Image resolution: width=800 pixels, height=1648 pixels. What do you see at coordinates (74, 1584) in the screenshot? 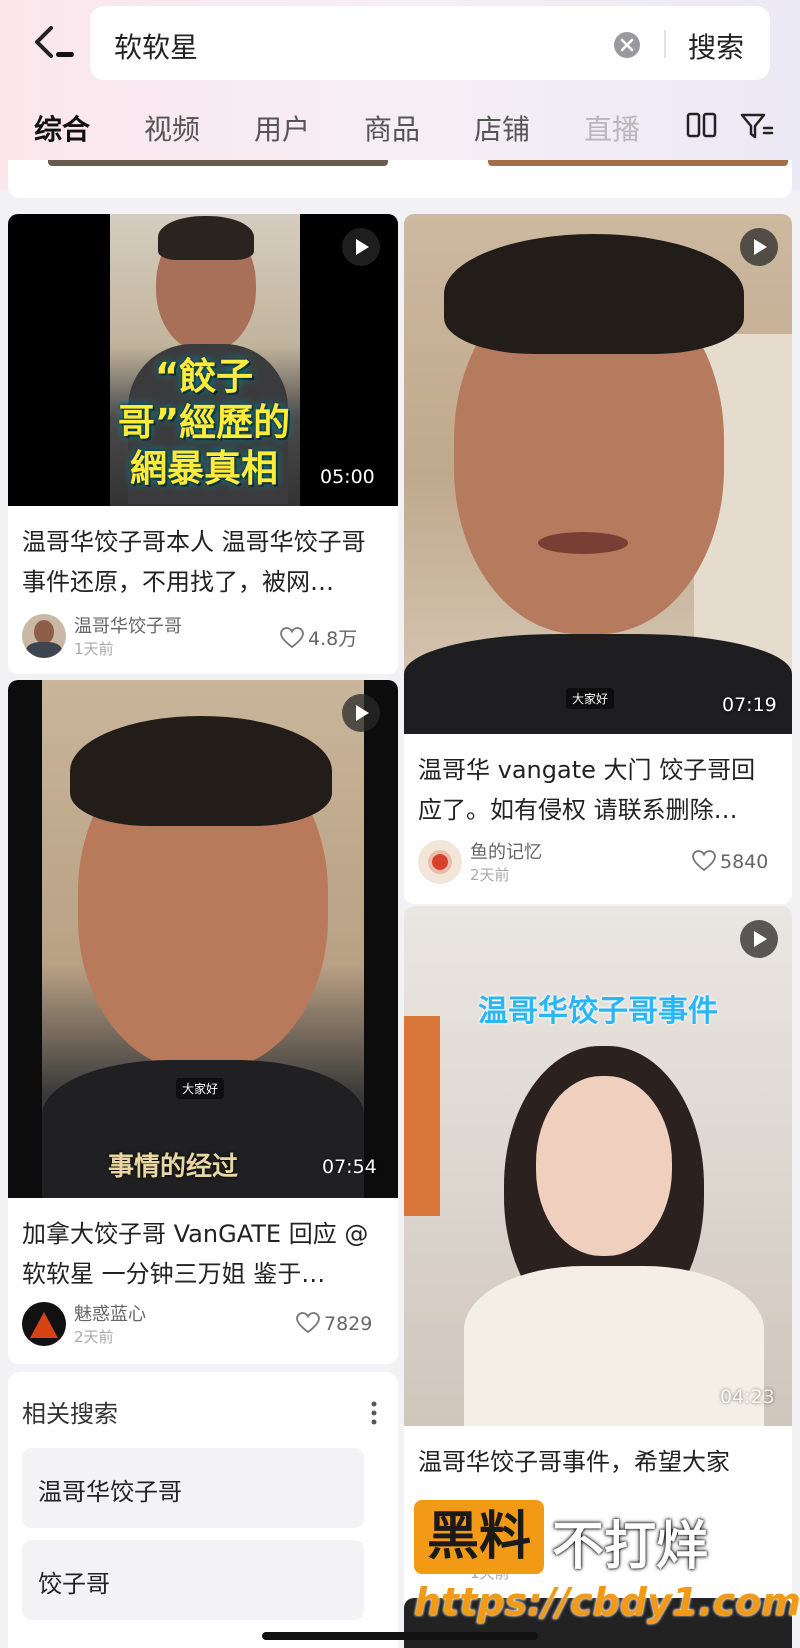
I see `related-search-label: 饺子哥` at bounding box center [74, 1584].